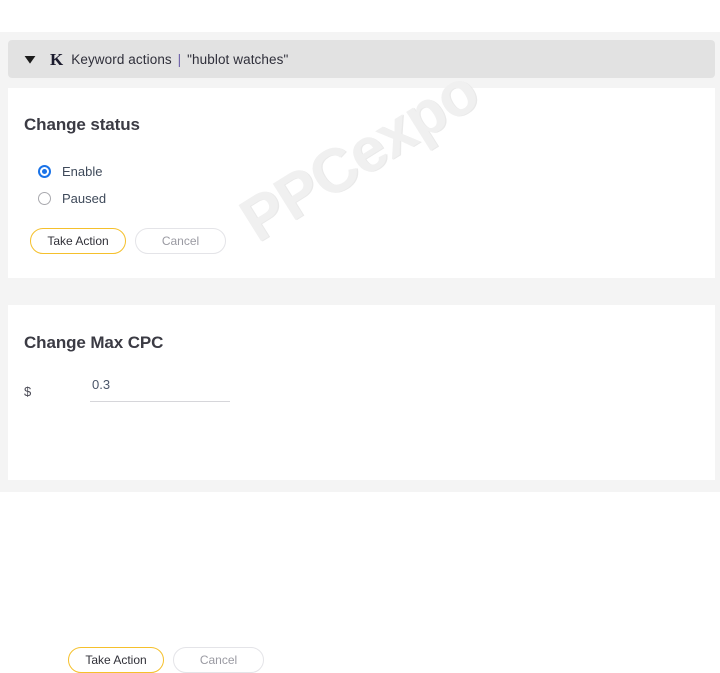 The image size is (720, 673). I want to click on radio-enable-label: Enable, so click(82, 171).